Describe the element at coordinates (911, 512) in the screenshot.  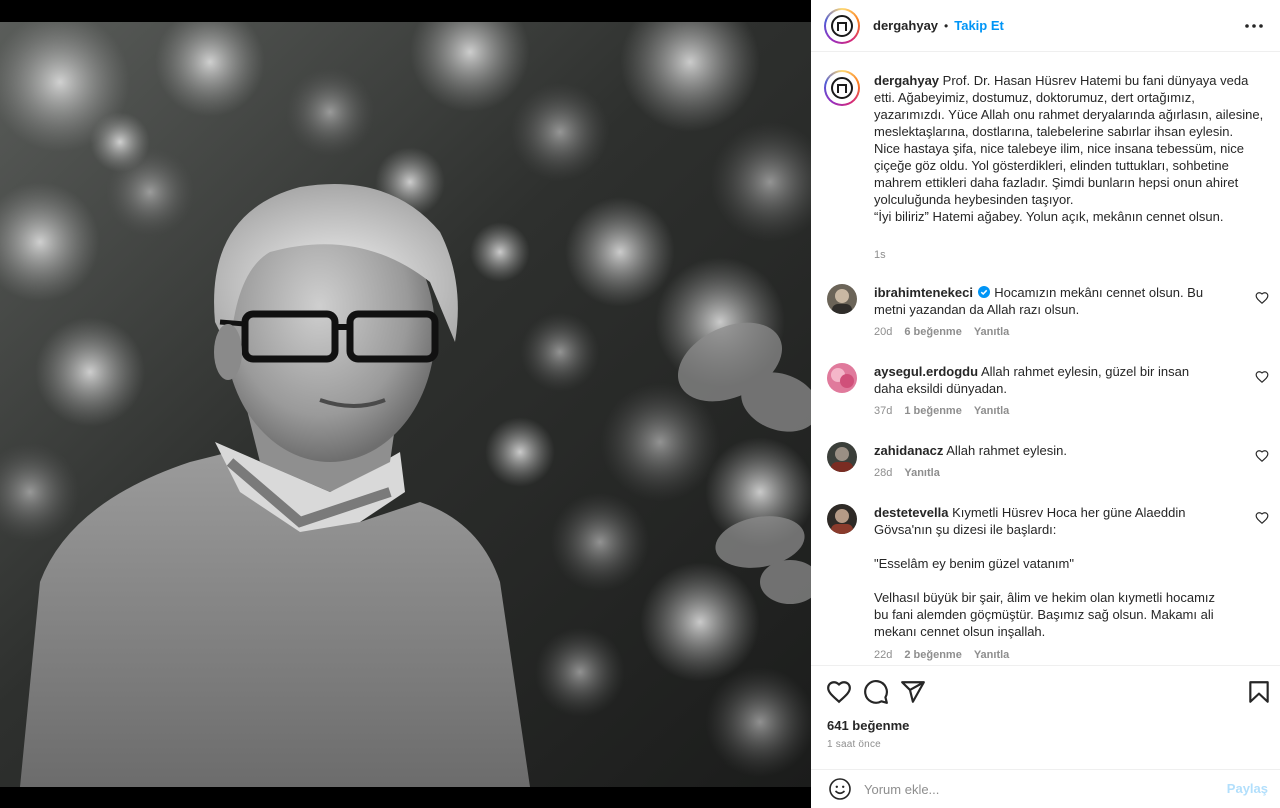
I see `comment-username: destetevella` at that location.